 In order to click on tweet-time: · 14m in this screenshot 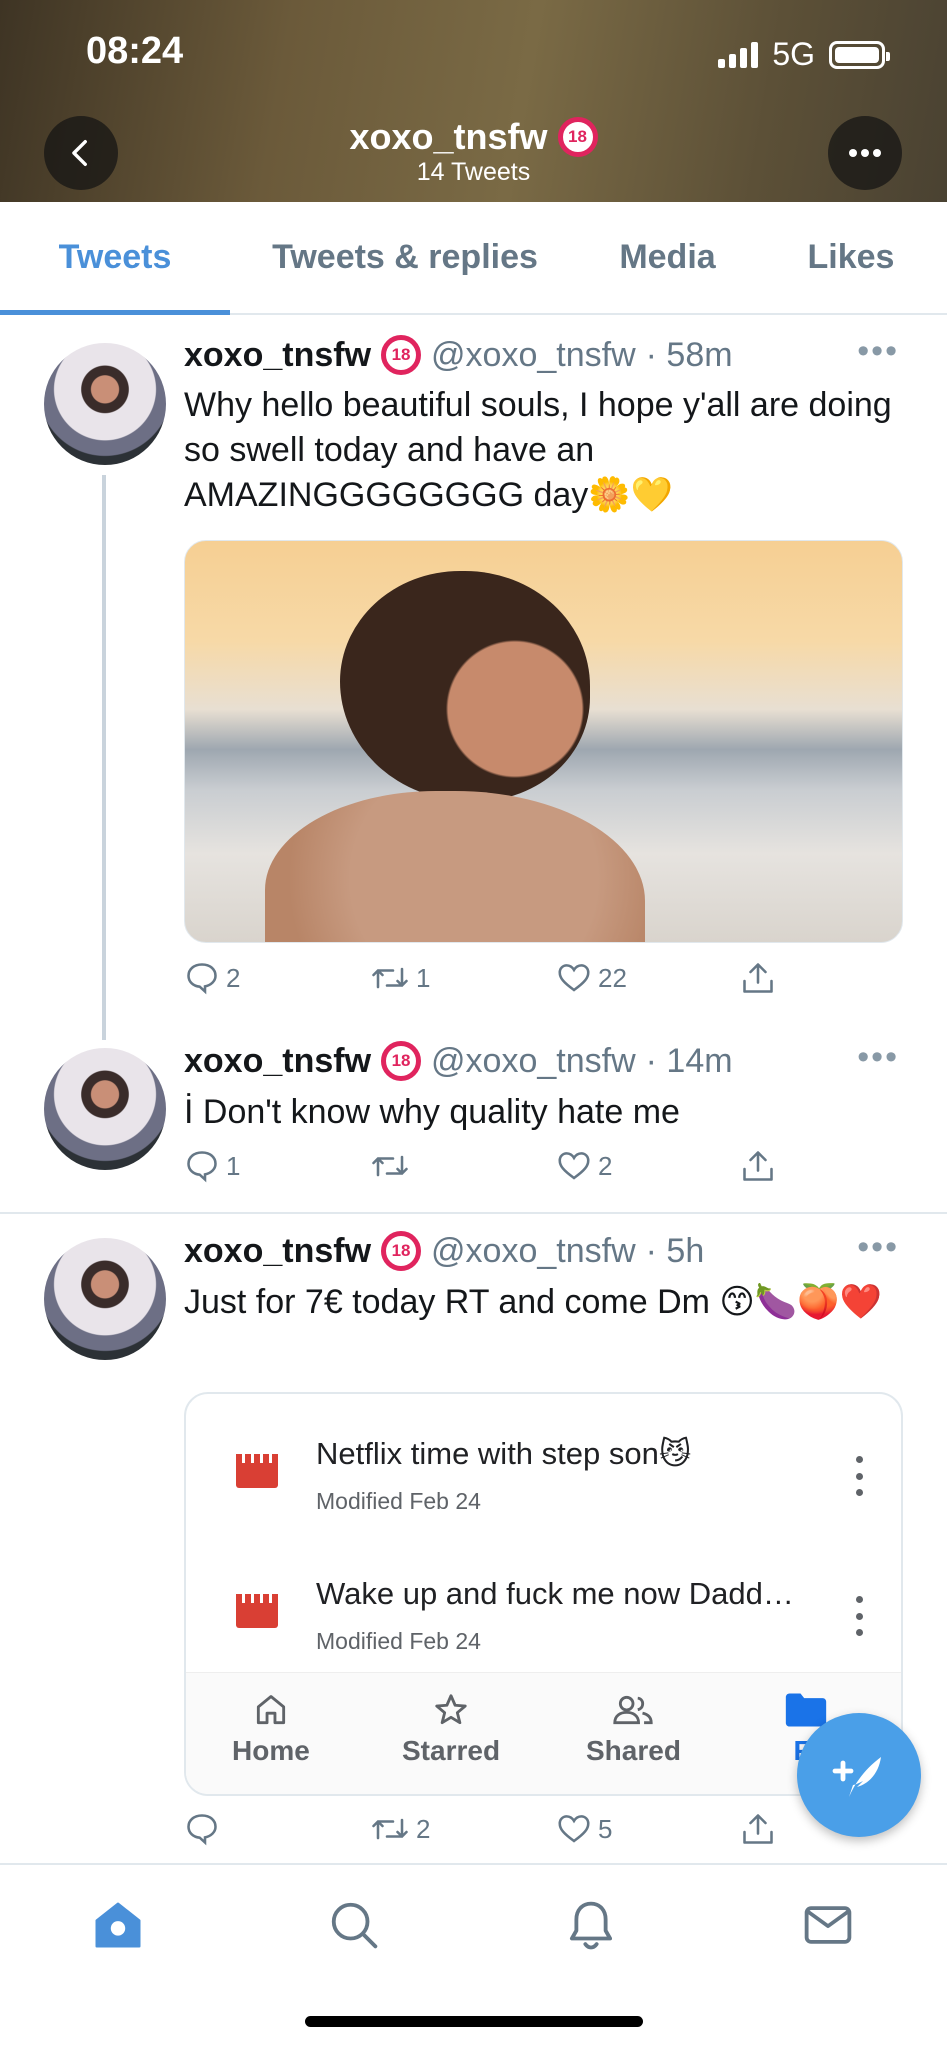, I will do `click(689, 1060)`.